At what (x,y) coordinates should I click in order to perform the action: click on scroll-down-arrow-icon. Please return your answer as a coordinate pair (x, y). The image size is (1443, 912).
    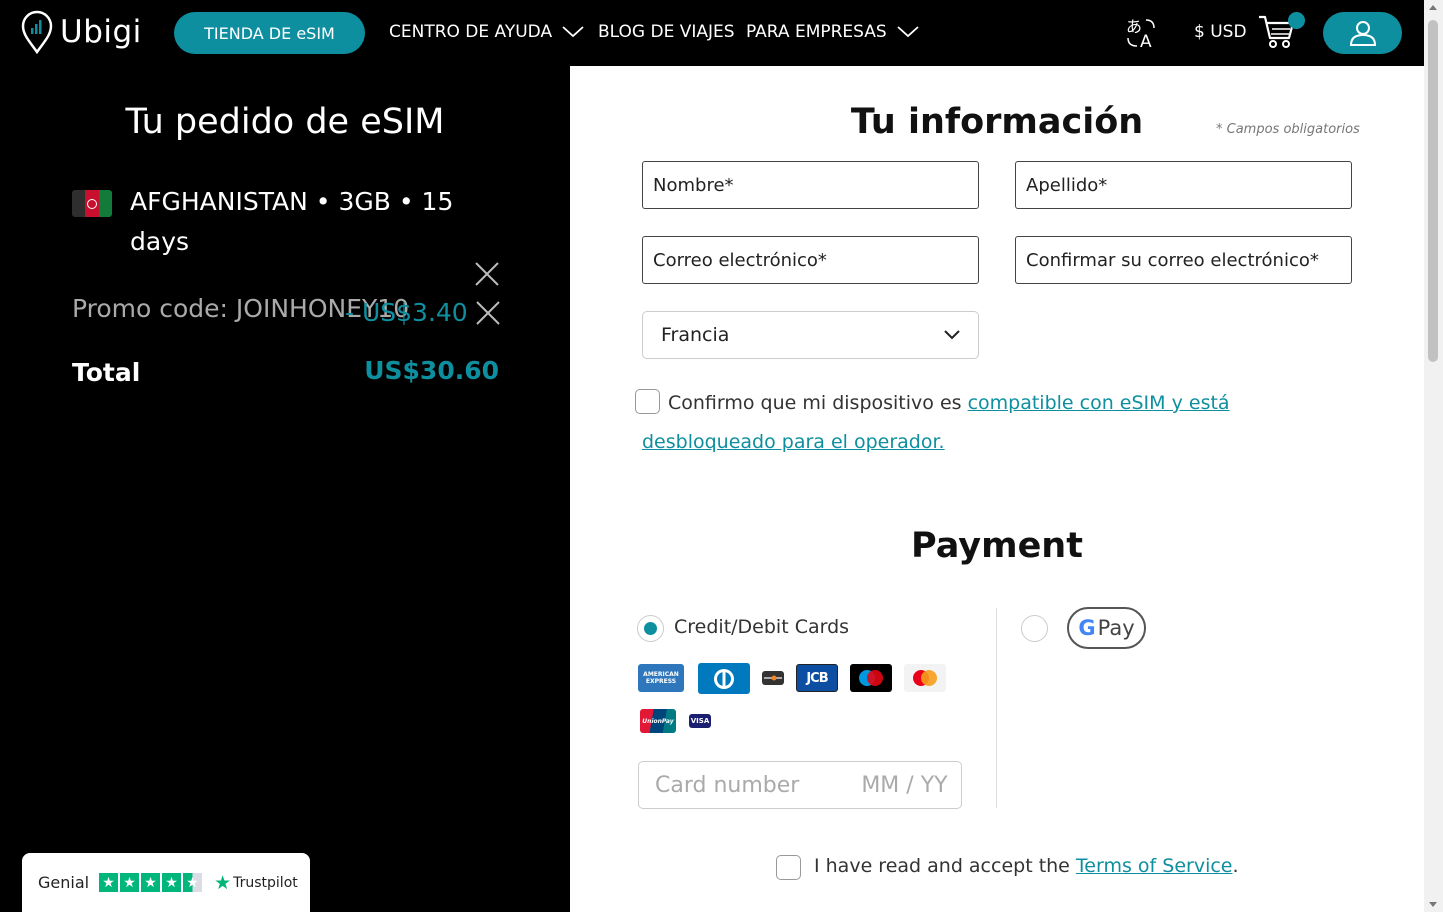
    Looking at the image, I should click on (1433, 904).